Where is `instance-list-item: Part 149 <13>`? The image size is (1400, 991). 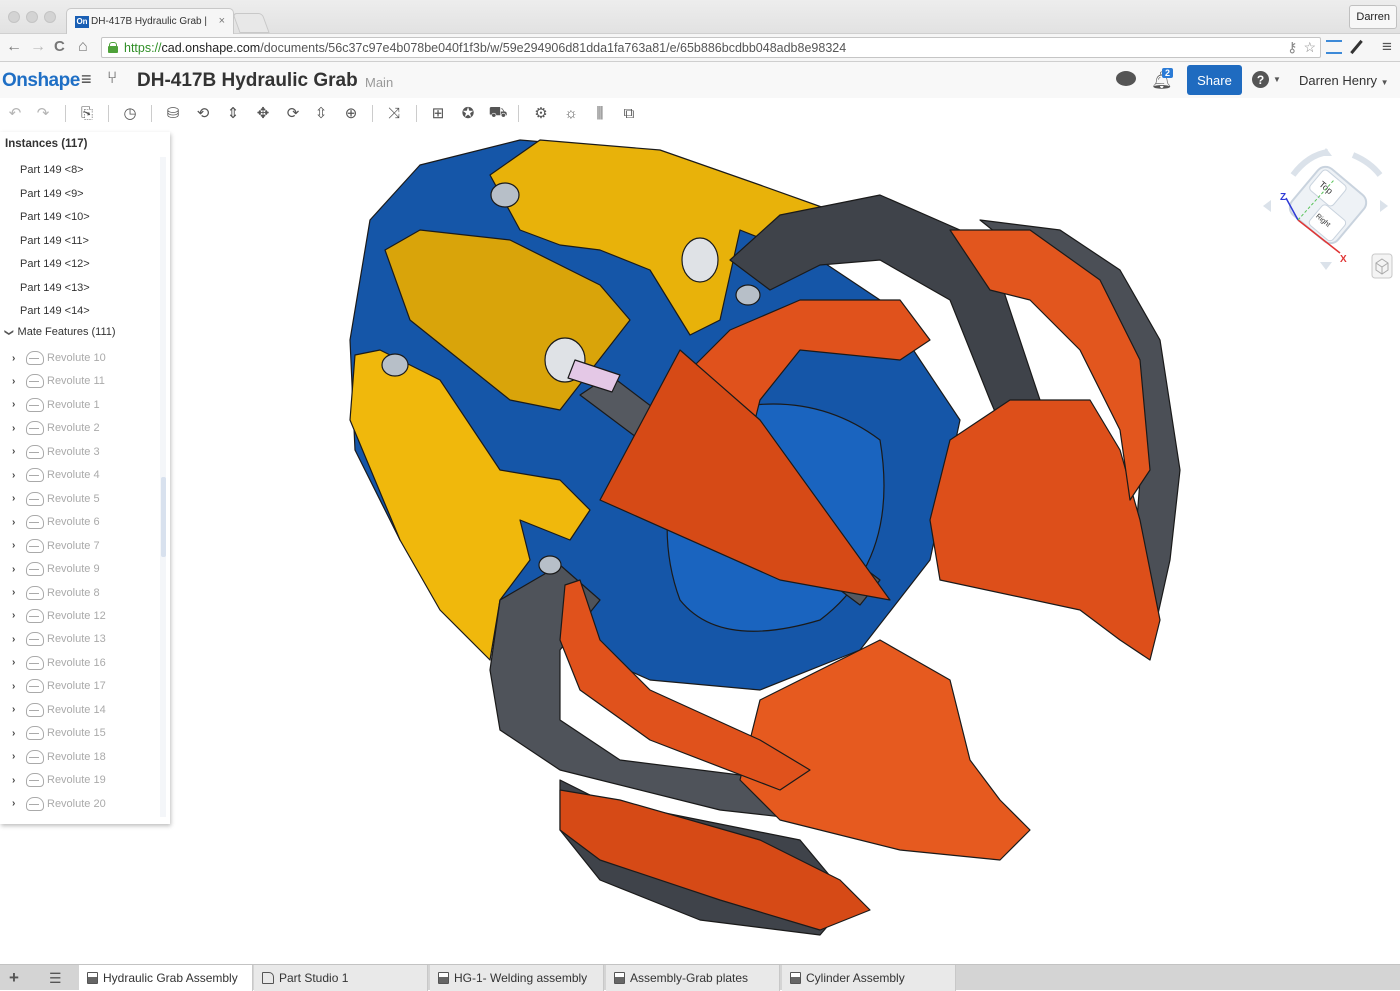
instance-list-item: Part 149 <13> is located at coordinates (55, 288).